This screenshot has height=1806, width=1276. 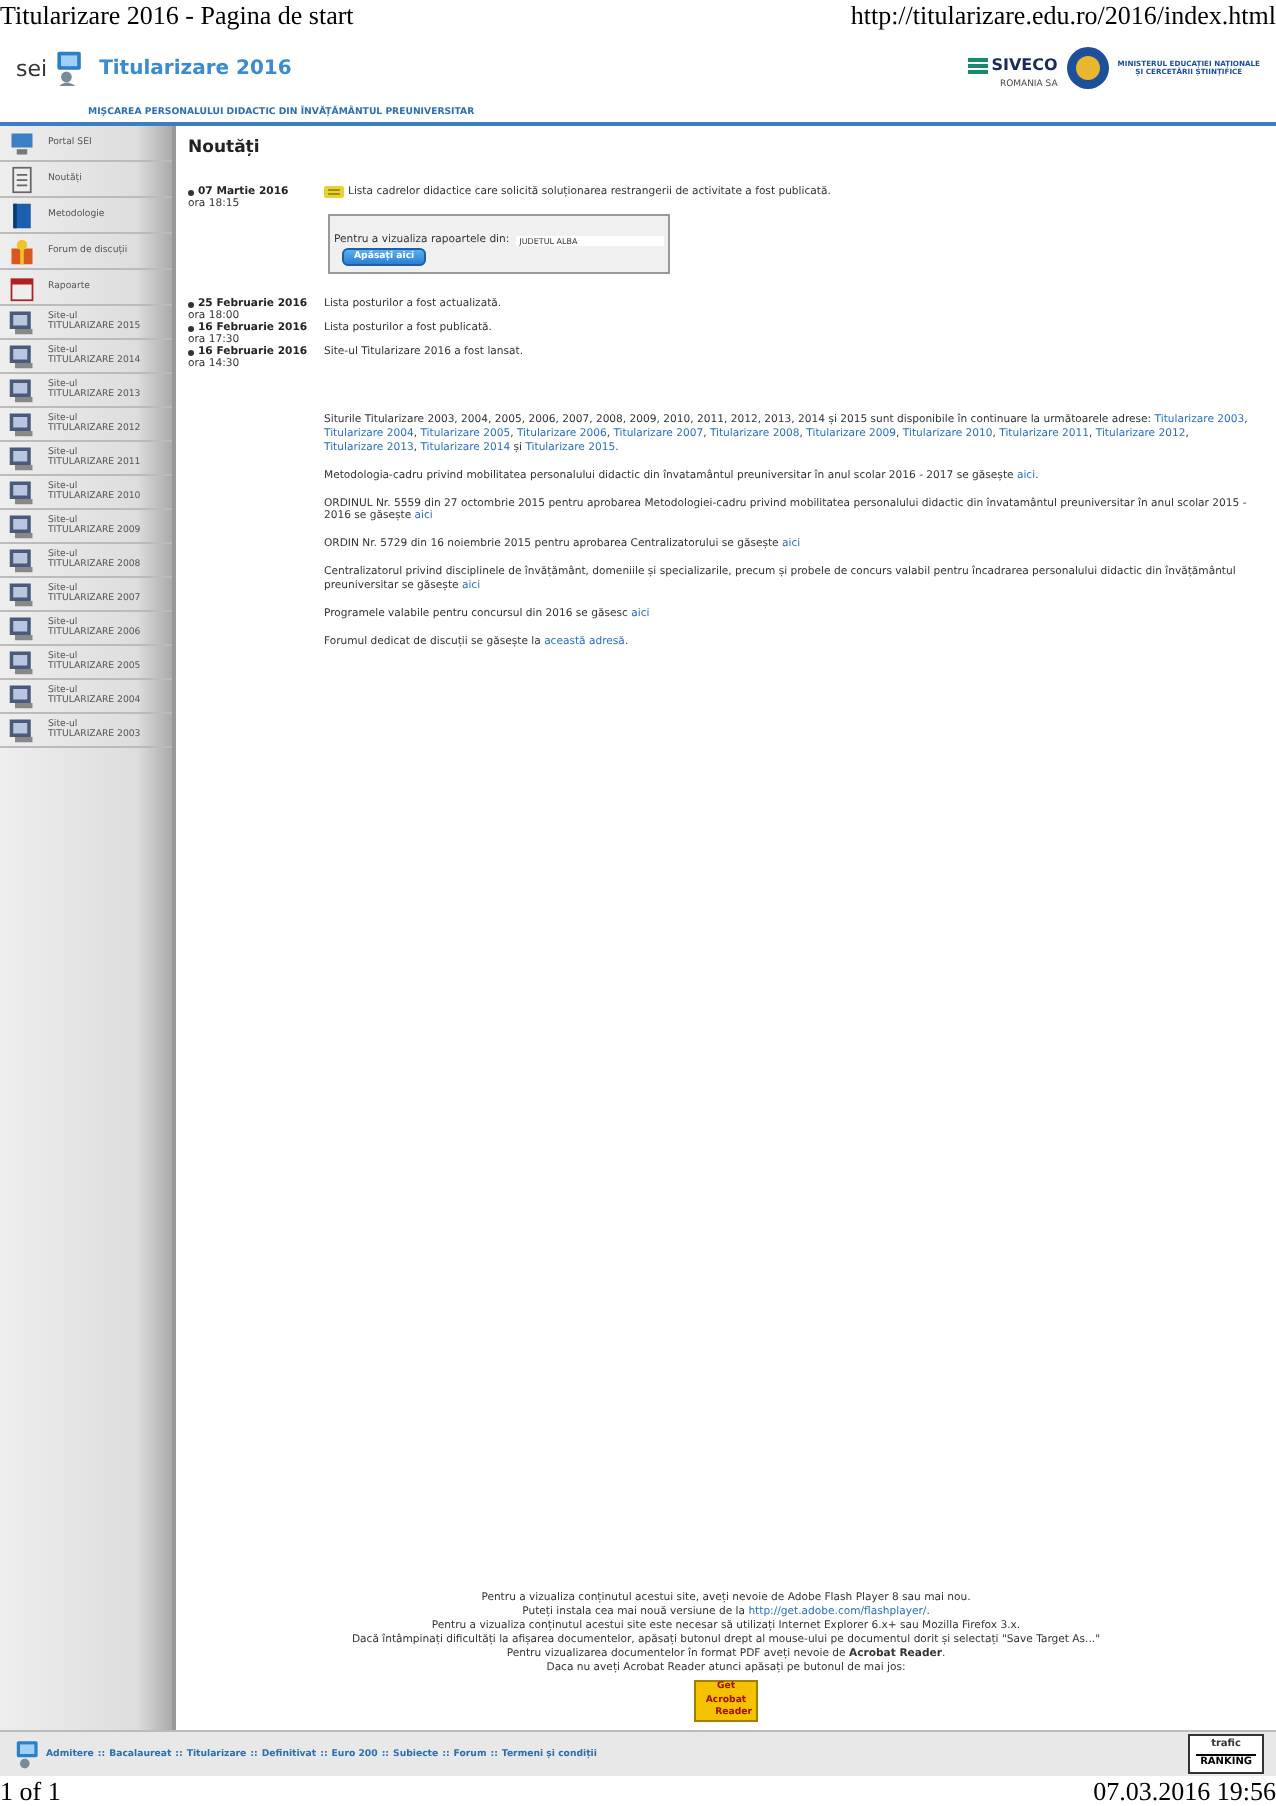 I want to click on print-timestamp: 07.03.2016 19:56, so click(x=1184, y=1791).